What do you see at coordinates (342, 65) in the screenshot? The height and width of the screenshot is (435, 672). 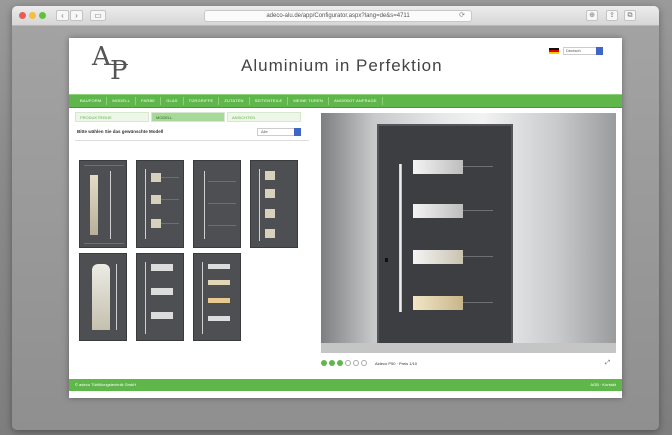 I see `page-title: Aluminium in Perfektion` at bounding box center [342, 65].